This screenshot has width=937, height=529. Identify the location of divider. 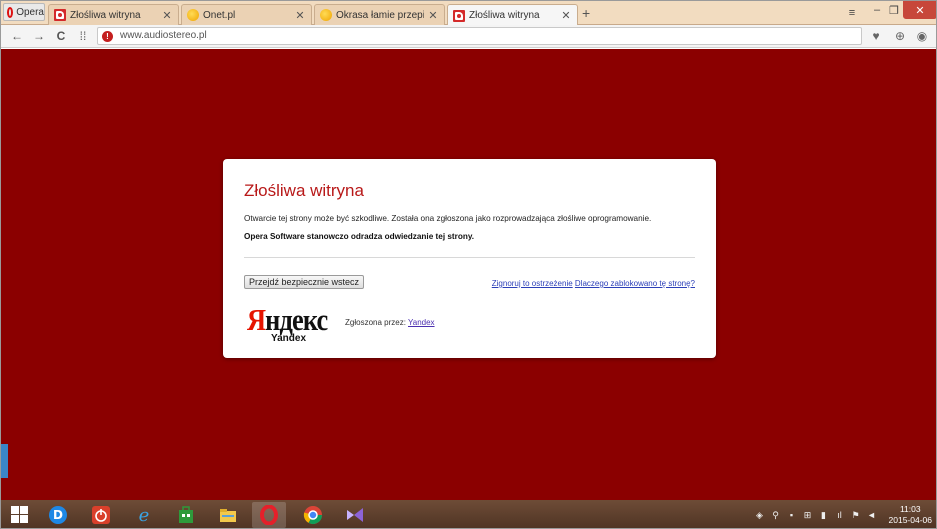
(469, 257).